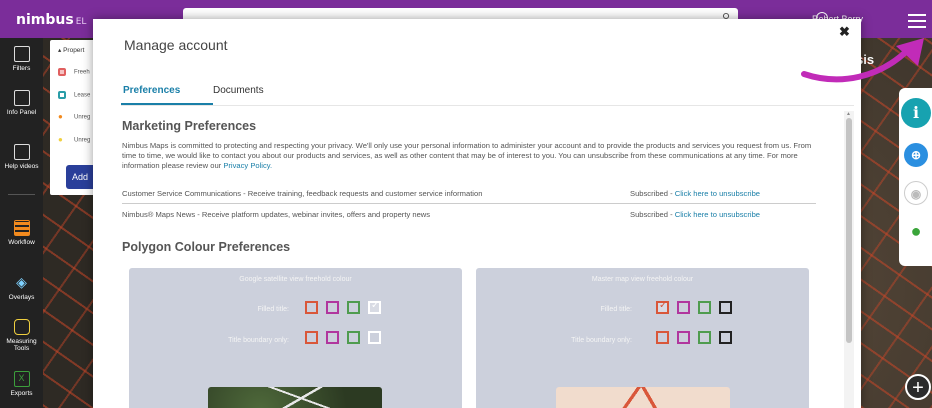  What do you see at coordinates (51, 20) in the screenshot?
I see `nimbus-logo: nimbus EL` at bounding box center [51, 20].